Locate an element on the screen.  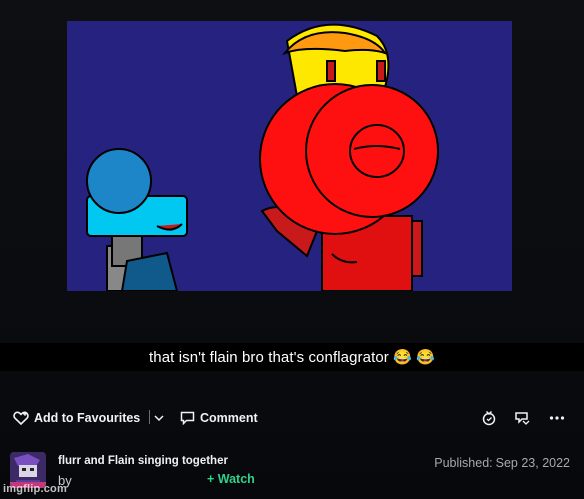
post-title: flurr and Flain singing together is located at coordinates (143, 461).